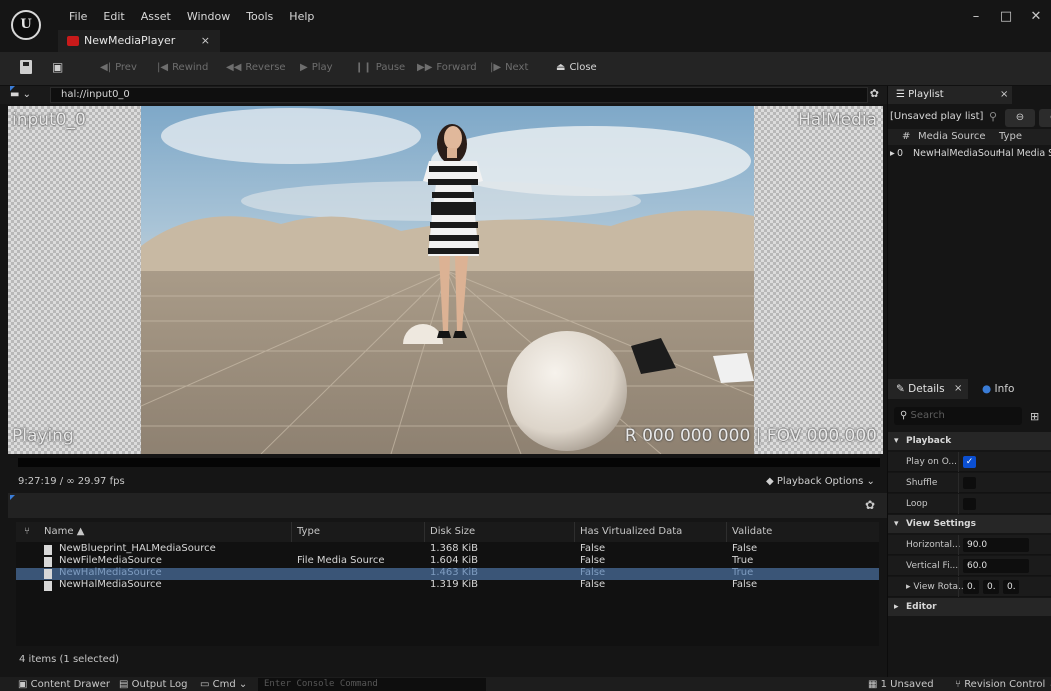  What do you see at coordinates (380, 67) in the screenshot?
I see `pause-button: ❙❙ Pause` at bounding box center [380, 67].